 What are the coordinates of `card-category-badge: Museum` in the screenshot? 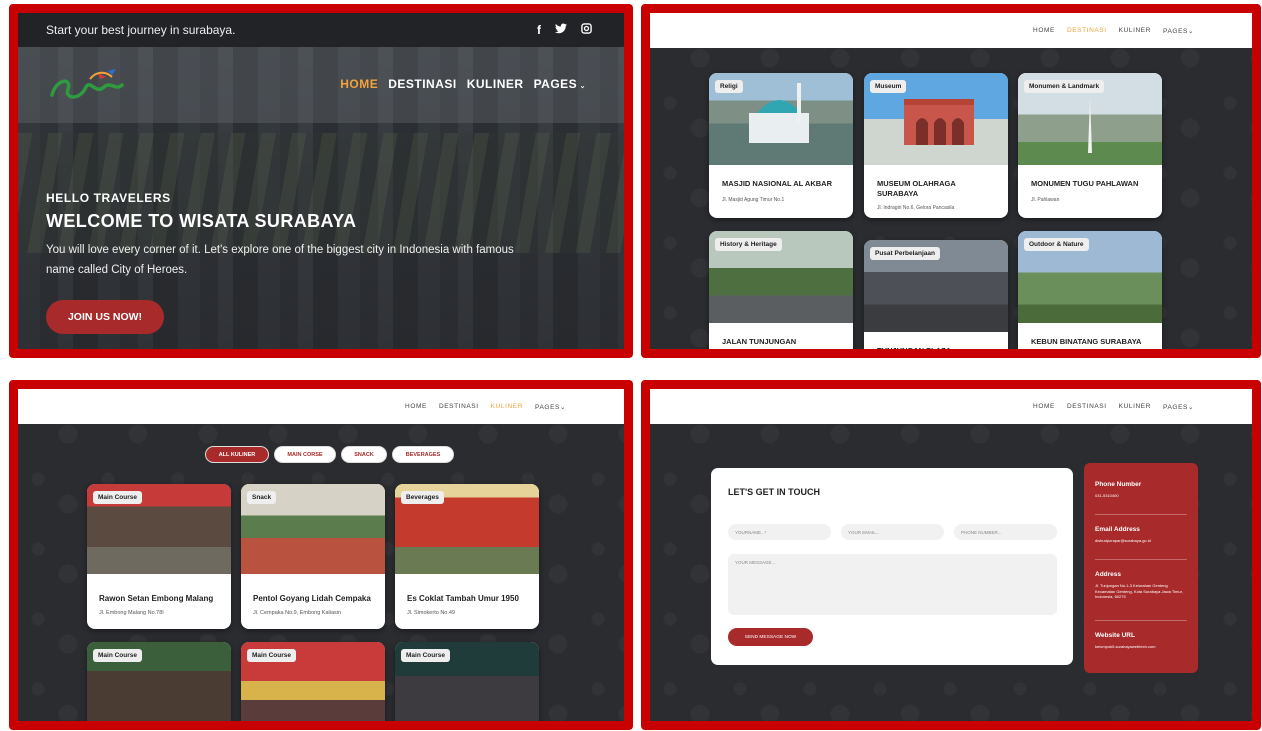 It's located at (888, 86).